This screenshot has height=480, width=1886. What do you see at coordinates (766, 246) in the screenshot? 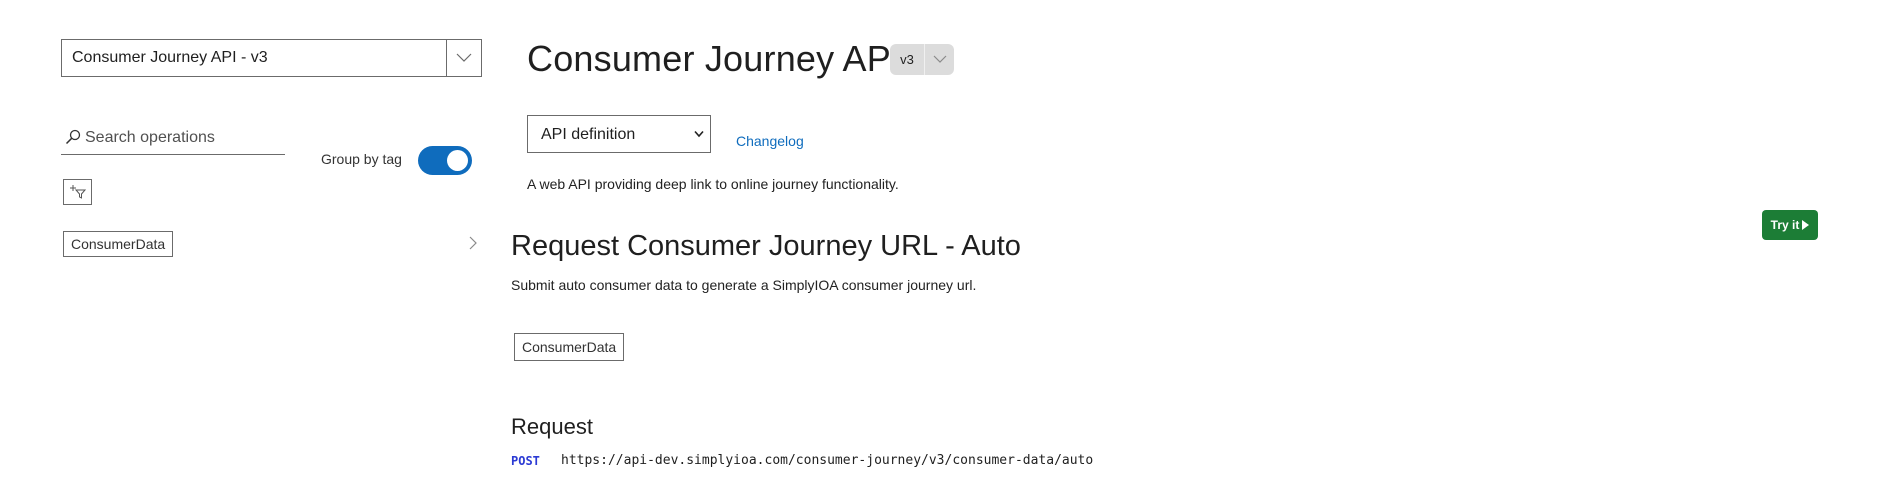
I see `operation-title: Request Consumer Journey URL - Auto` at bounding box center [766, 246].